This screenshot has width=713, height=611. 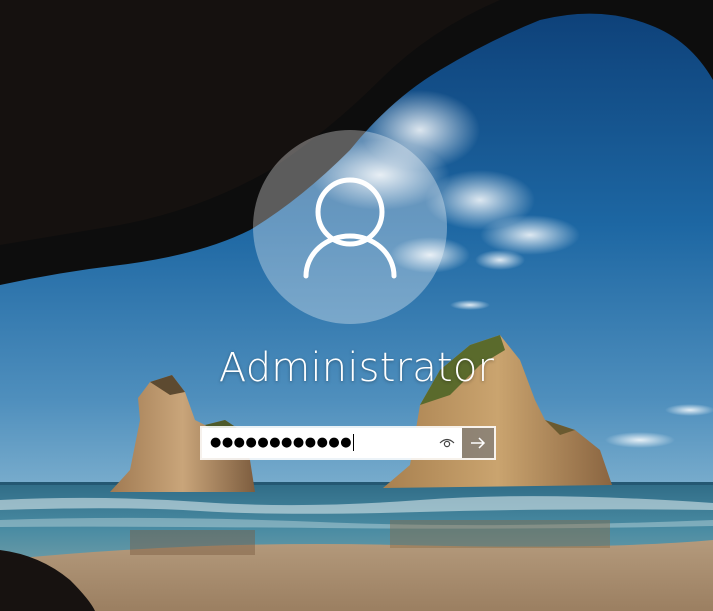 I want to click on password-field-container: ●●●●●●●●●●●●, so click(x=348, y=443).